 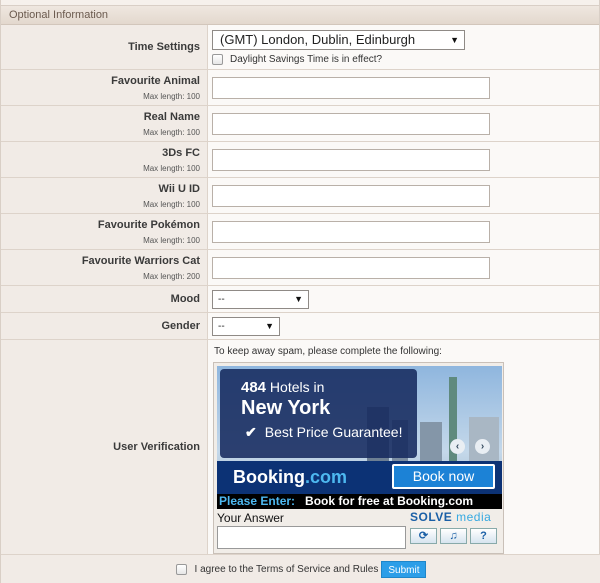 I want to click on gender-row: Gender -- ▼, so click(x=300, y=326).